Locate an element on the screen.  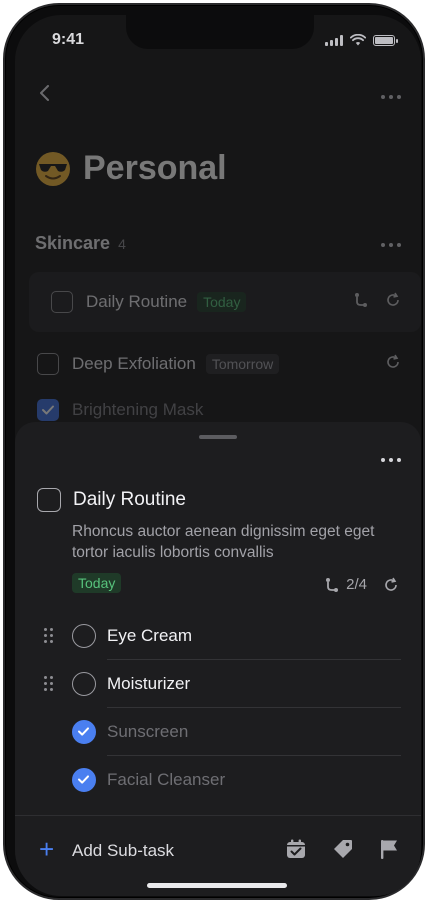
task-label: Deep Exfoliation is located at coordinates (134, 363).